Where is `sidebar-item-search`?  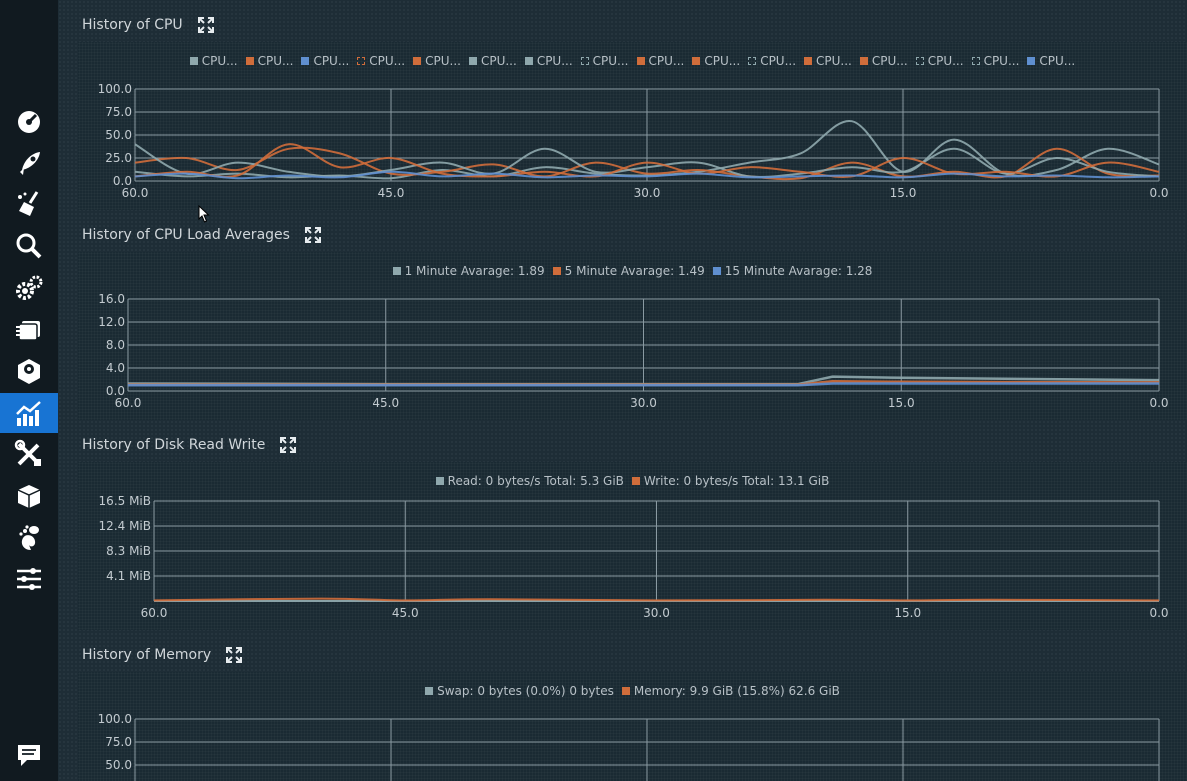 sidebar-item-search is located at coordinates (29, 246).